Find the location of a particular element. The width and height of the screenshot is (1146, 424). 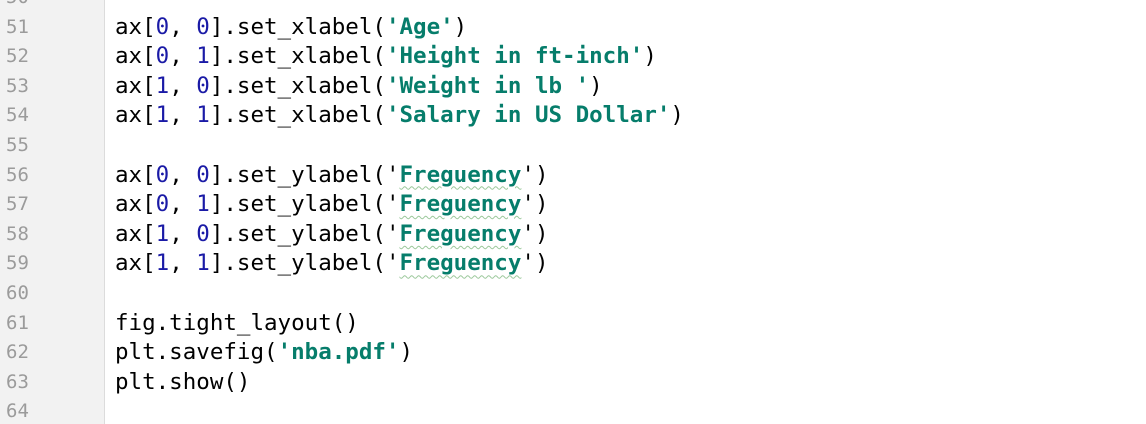

code-line: 57 ax[0, 1].set_ylabel('Freguency') is located at coordinates (573, 205).